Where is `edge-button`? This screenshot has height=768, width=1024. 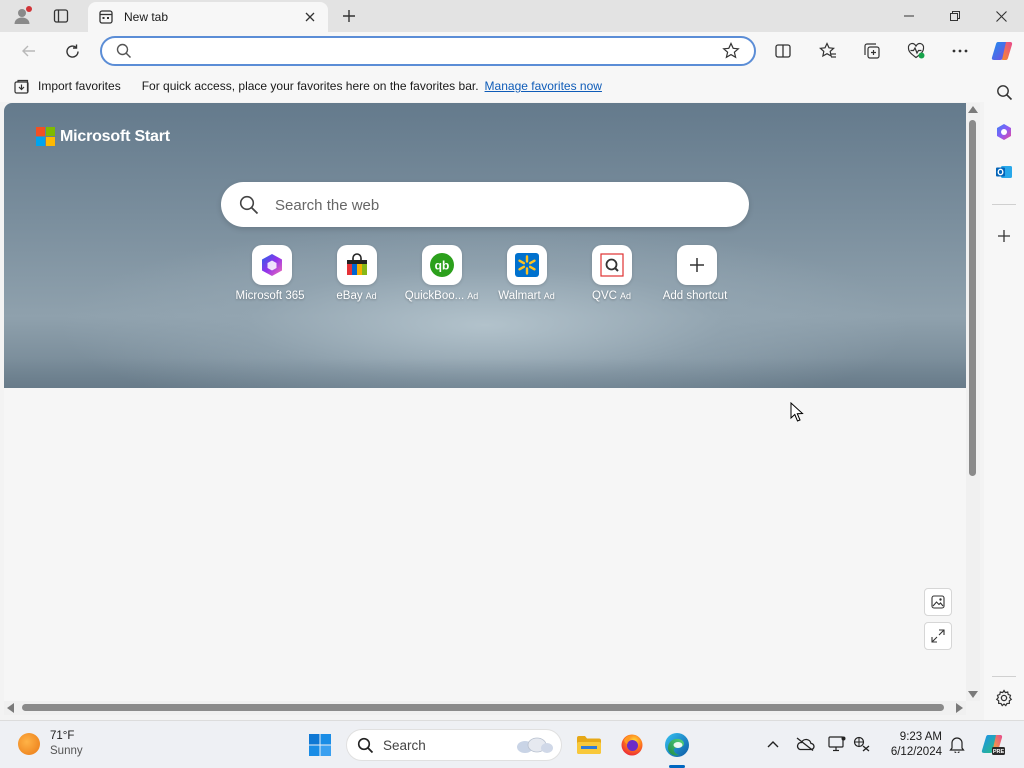 edge-button is located at coordinates (677, 745).